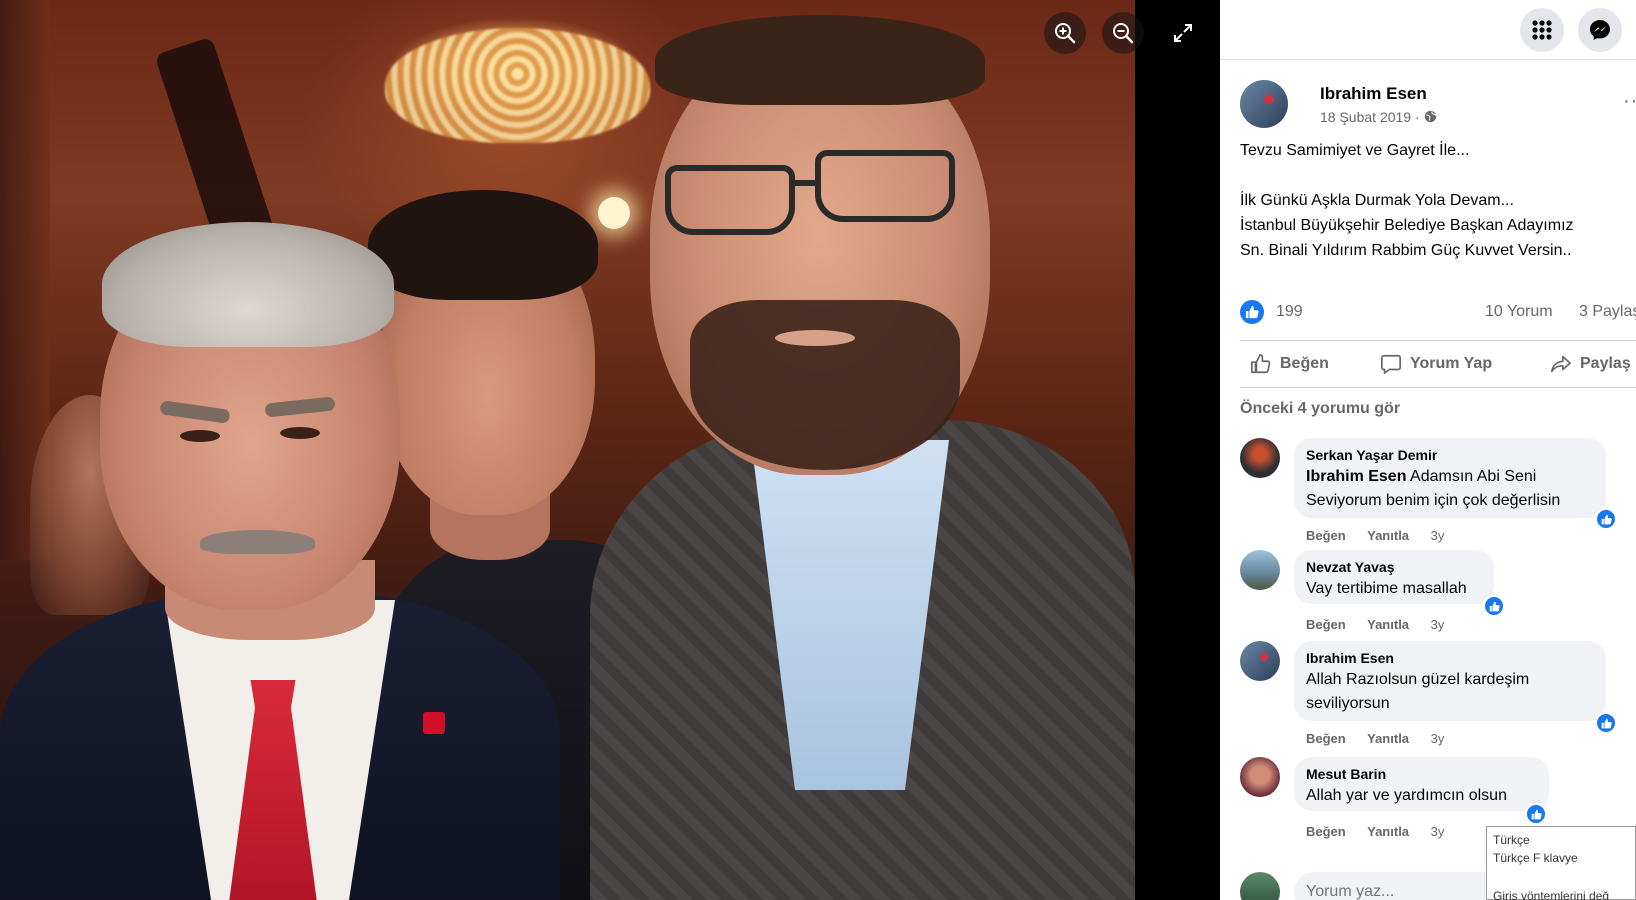 Image resolution: width=1636 pixels, height=900 pixels. Describe the element at coordinates (434, 723) in the screenshot. I see `photo-flag-pin` at that location.